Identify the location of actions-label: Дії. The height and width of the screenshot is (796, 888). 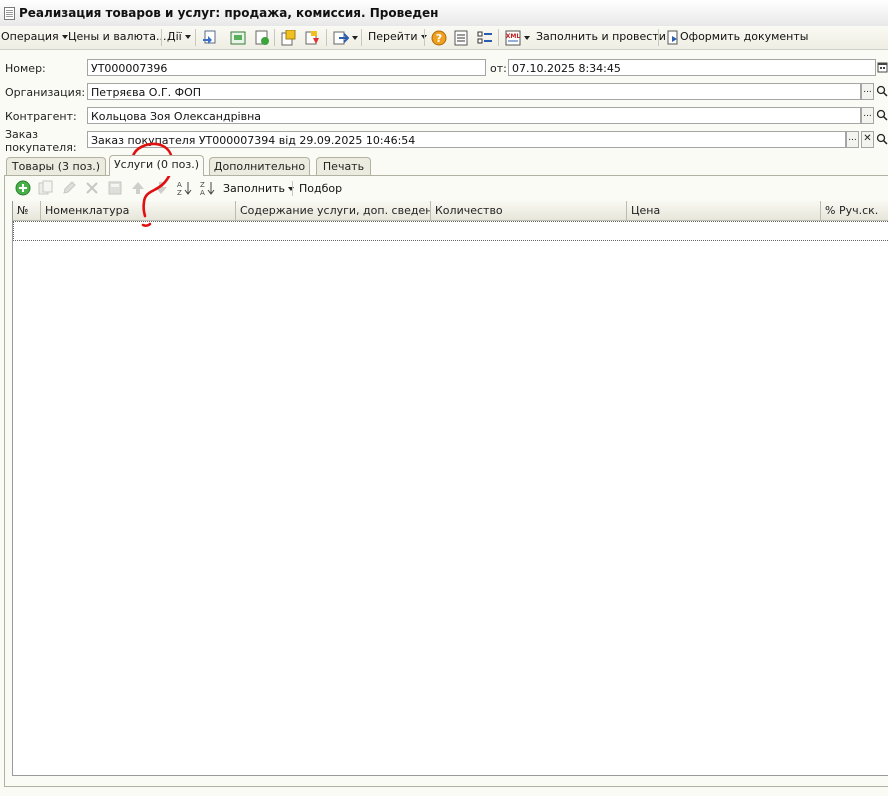
(174, 36).